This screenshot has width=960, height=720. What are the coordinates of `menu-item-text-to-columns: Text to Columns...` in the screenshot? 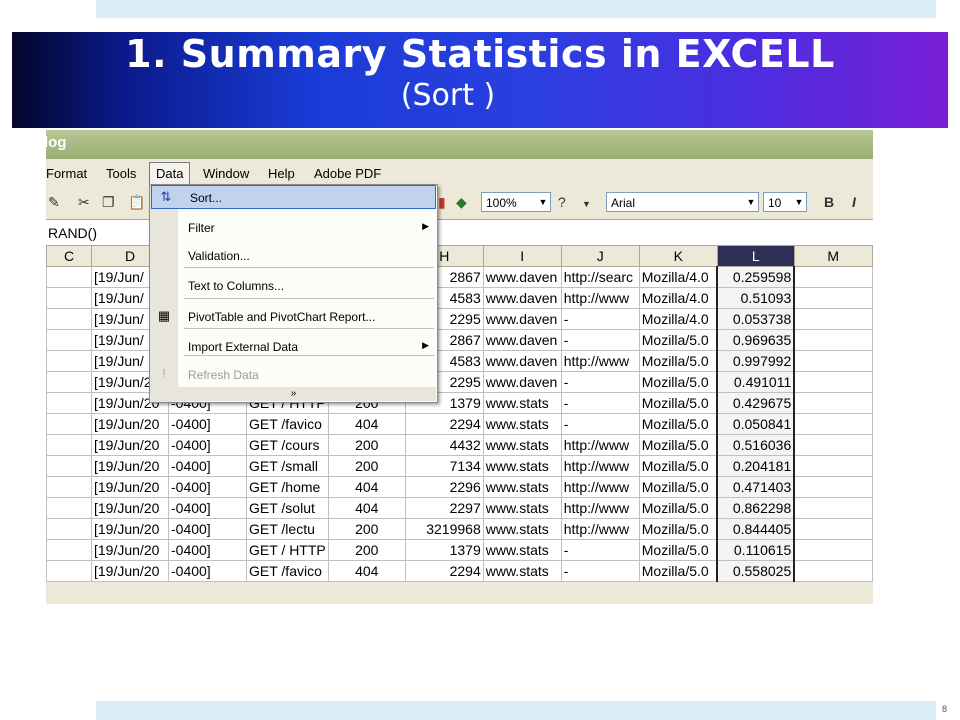 It's located at (293, 286).